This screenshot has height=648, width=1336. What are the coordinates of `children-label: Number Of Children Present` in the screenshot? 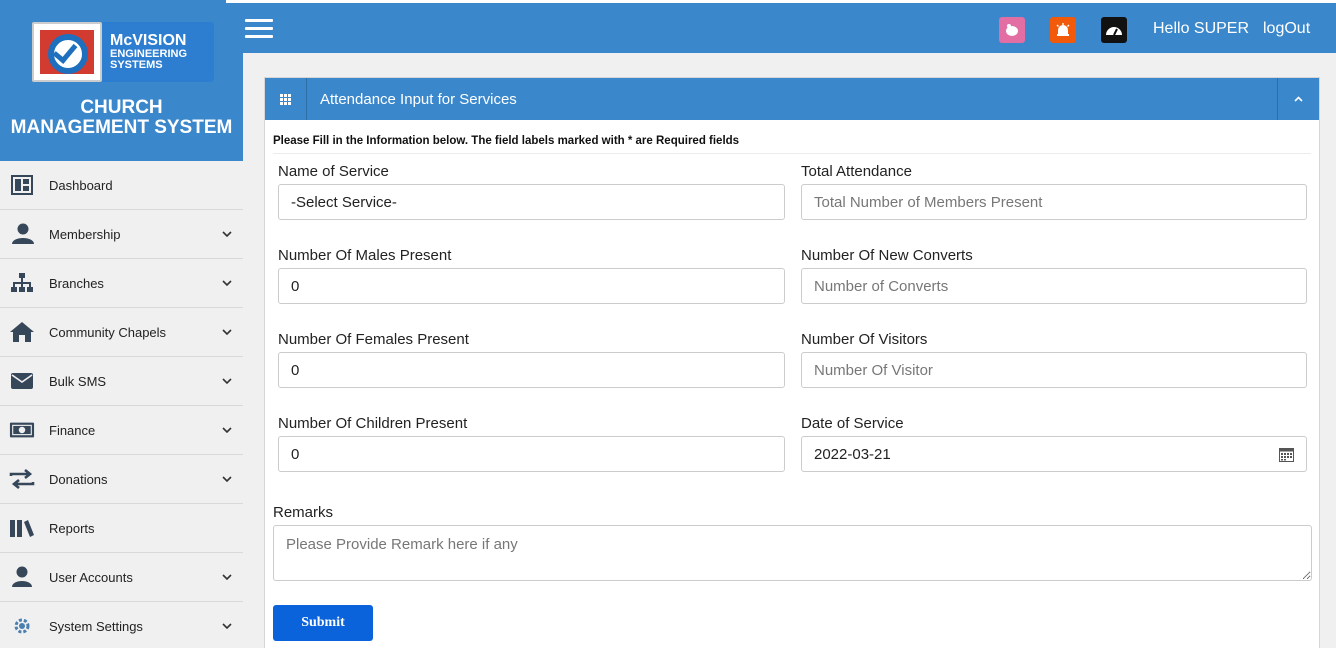 It's located at (373, 423).